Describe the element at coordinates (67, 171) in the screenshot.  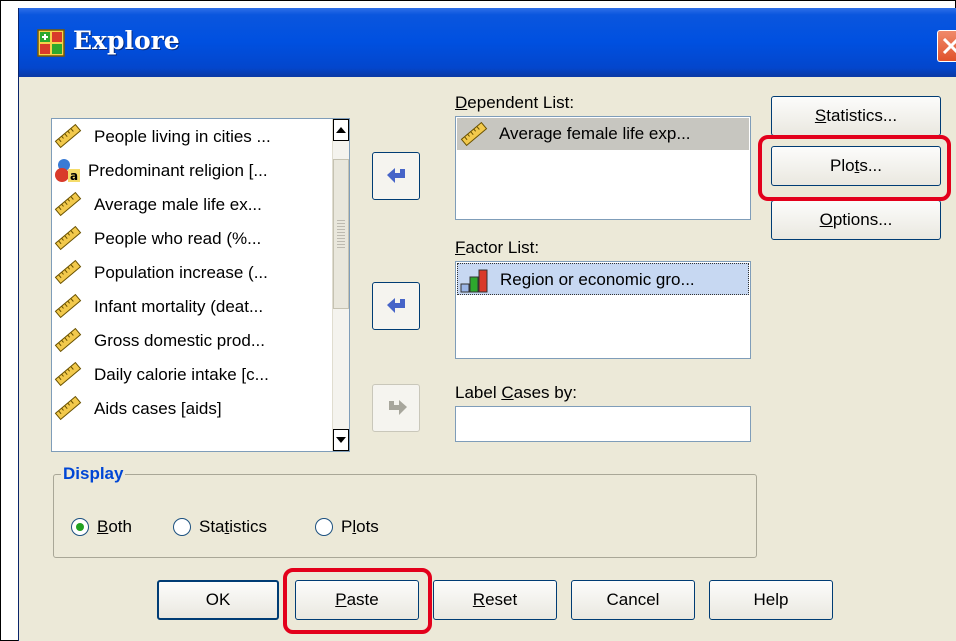
I see `nominal-variable-icon: a` at that location.